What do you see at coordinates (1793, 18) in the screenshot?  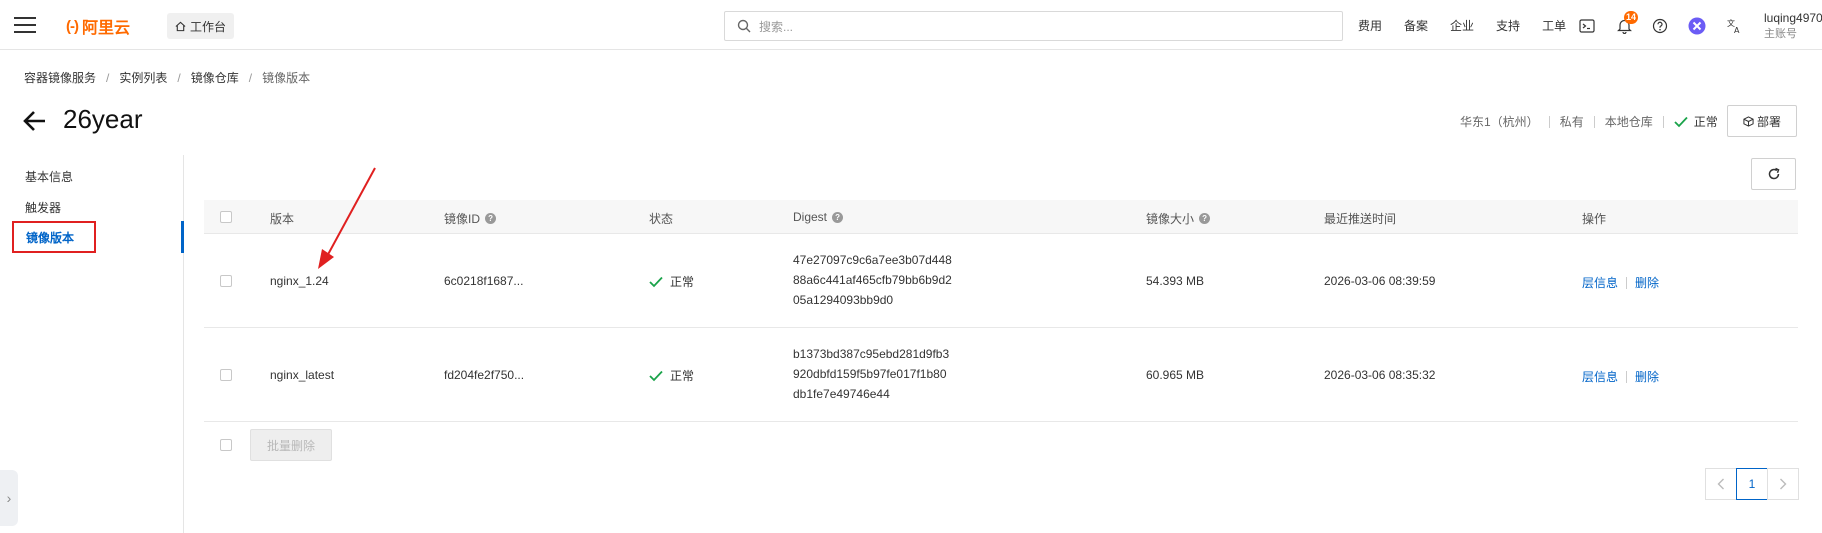 I see `user-name: luqing4970` at bounding box center [1793, 18].